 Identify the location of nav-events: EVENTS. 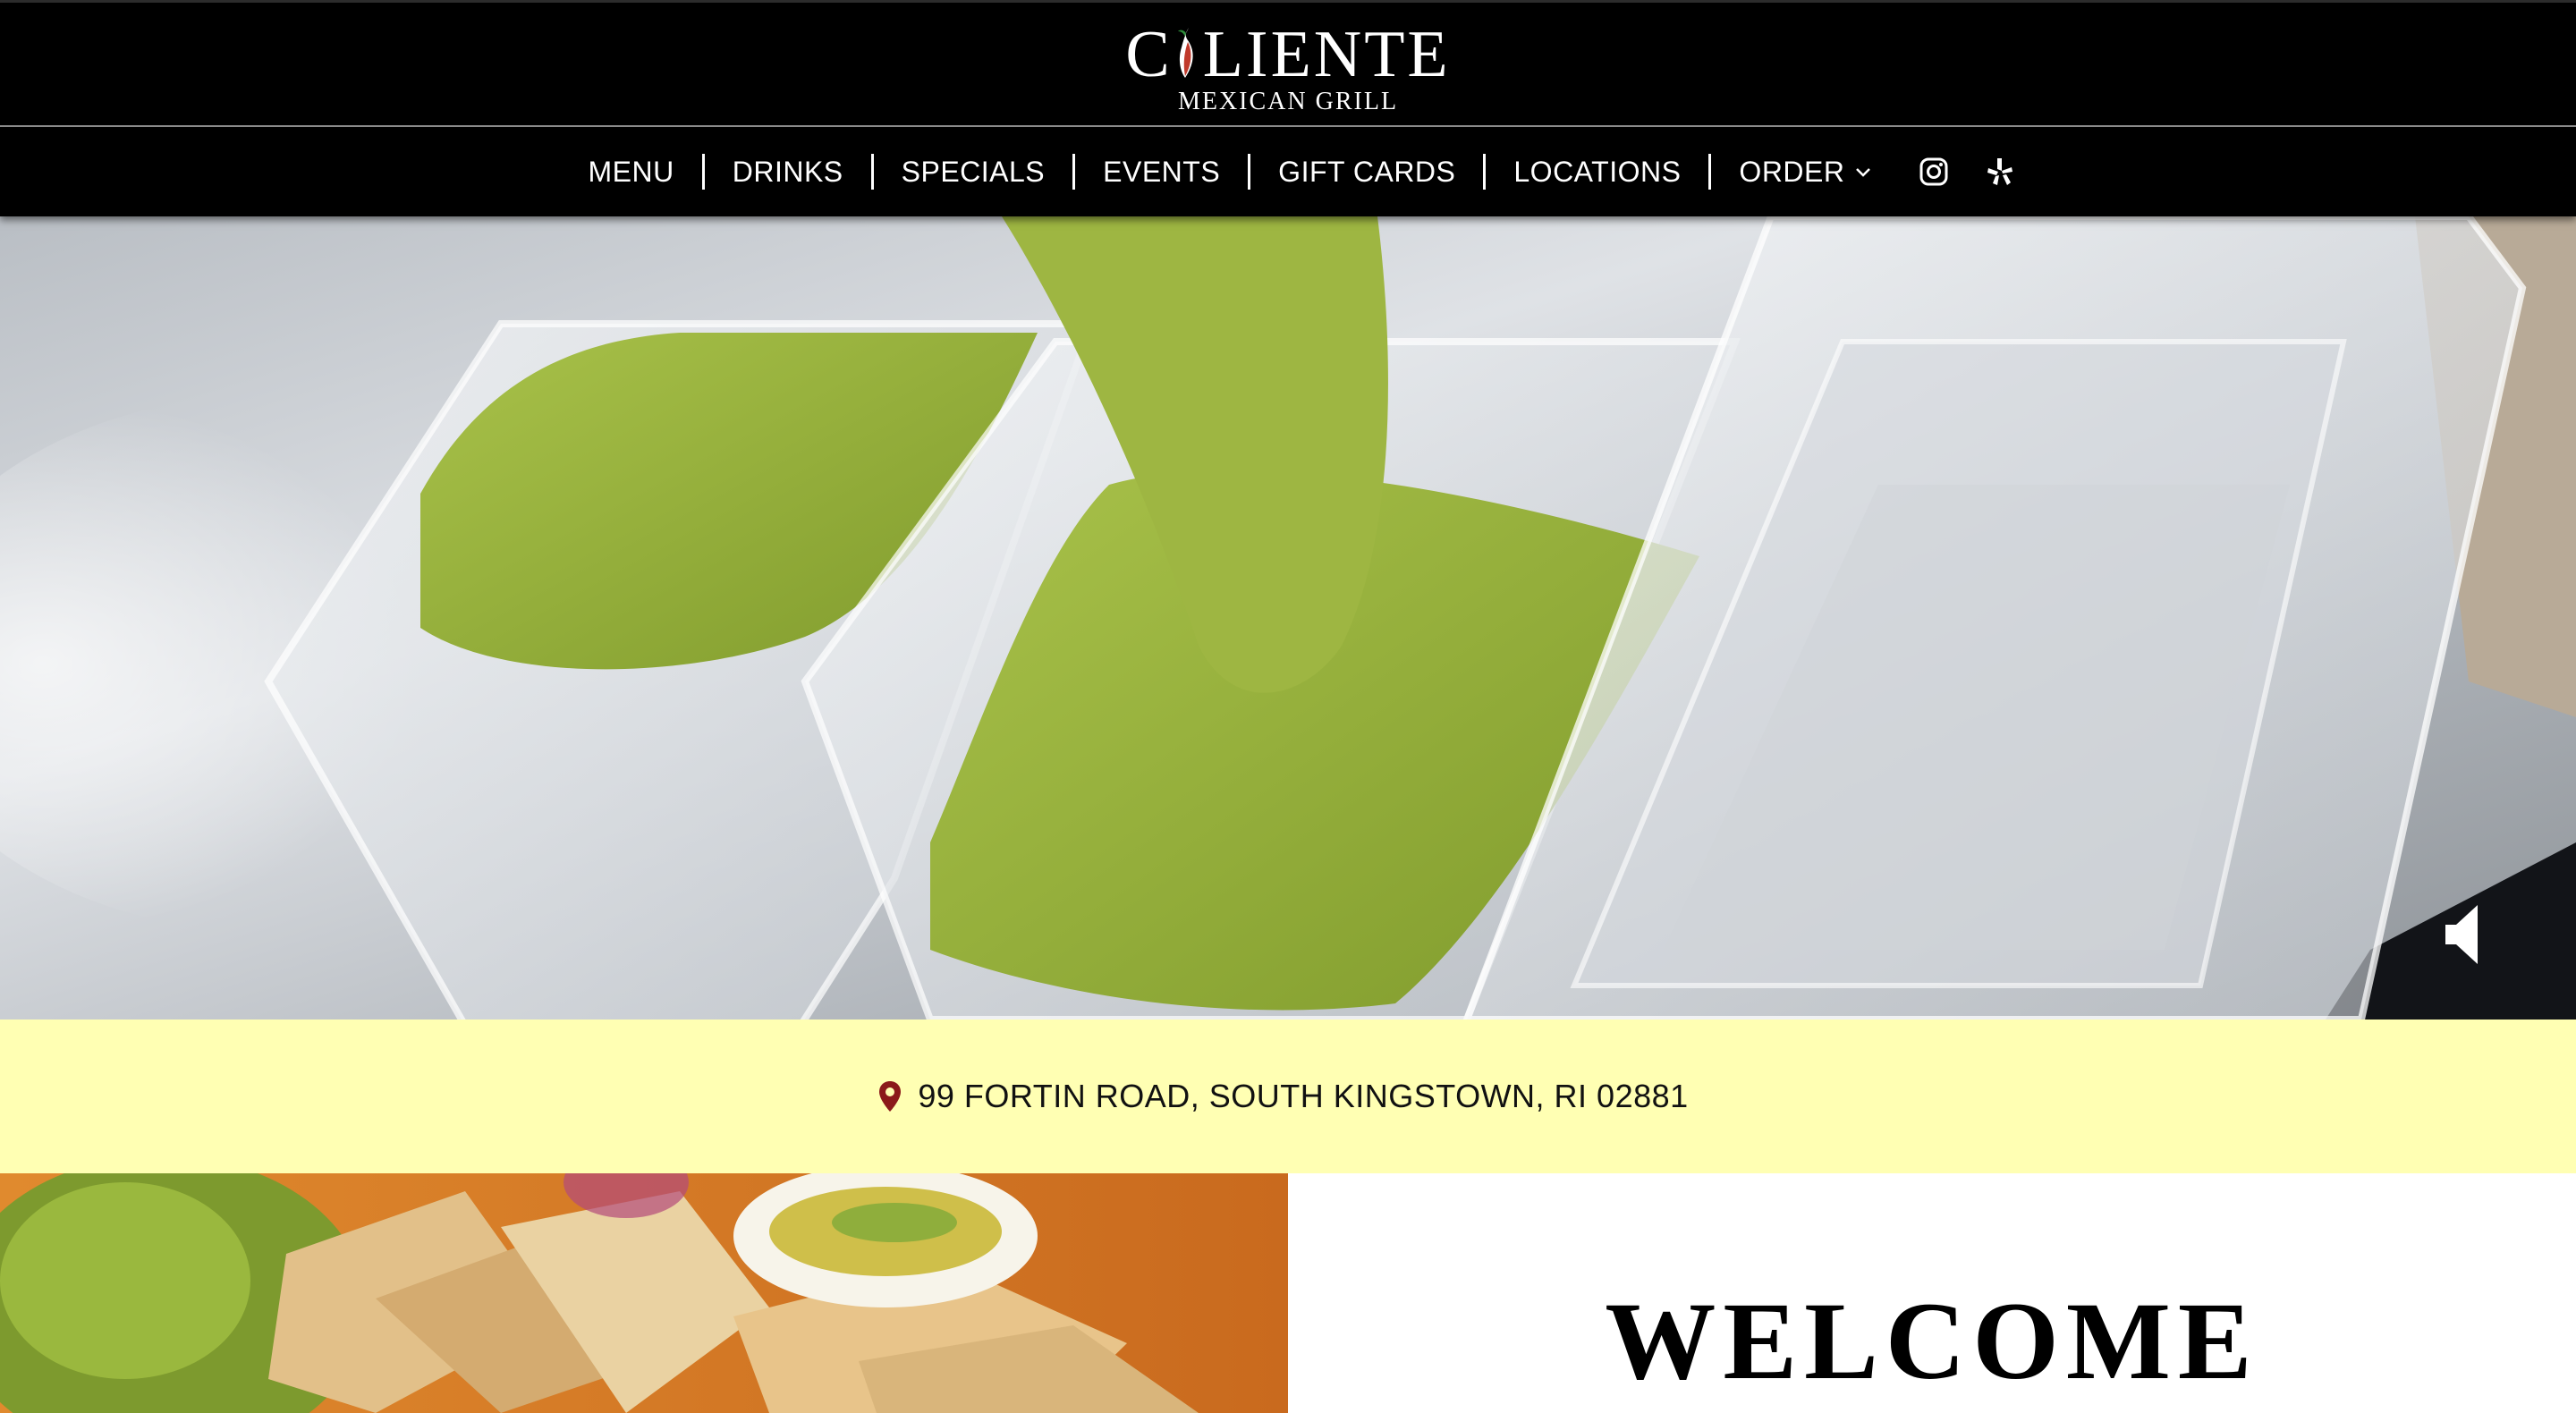
(1163, 172).